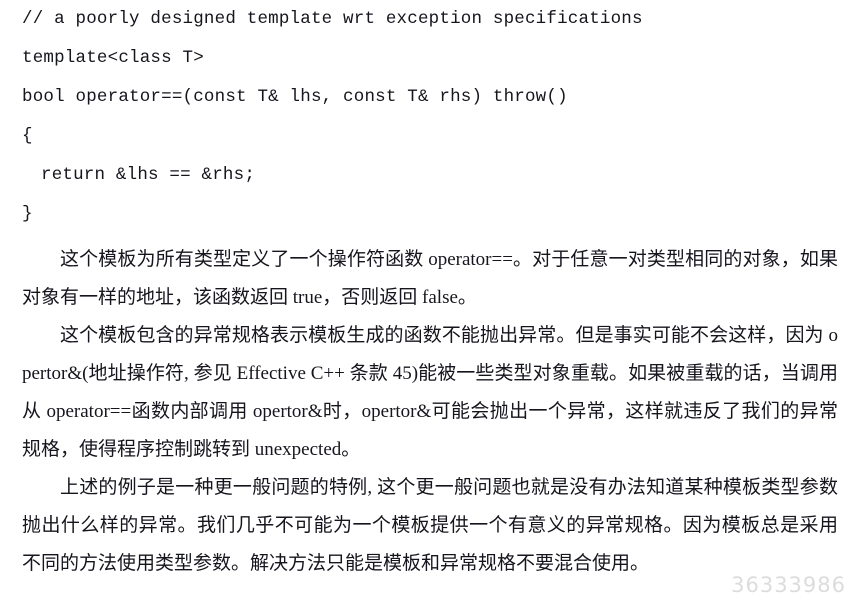 The image size is (860, 605). Describe the element at coordinates (113, 58) in the screenshot. I see `code-line-template-decl: template<class T>` at that location.